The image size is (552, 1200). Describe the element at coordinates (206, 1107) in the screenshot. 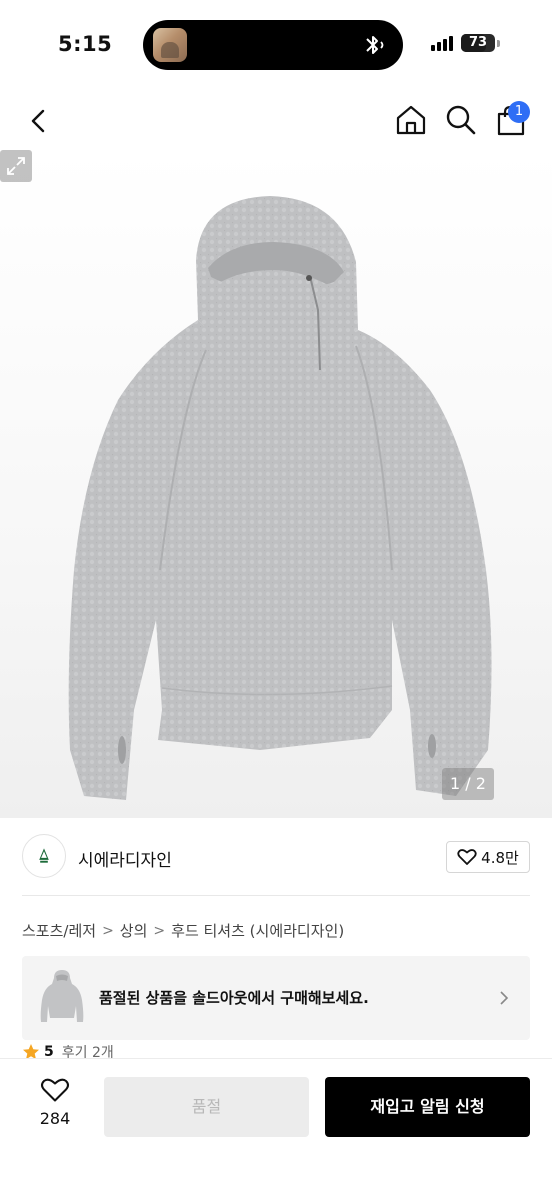

I see `soldout-button: 품절` at that location.